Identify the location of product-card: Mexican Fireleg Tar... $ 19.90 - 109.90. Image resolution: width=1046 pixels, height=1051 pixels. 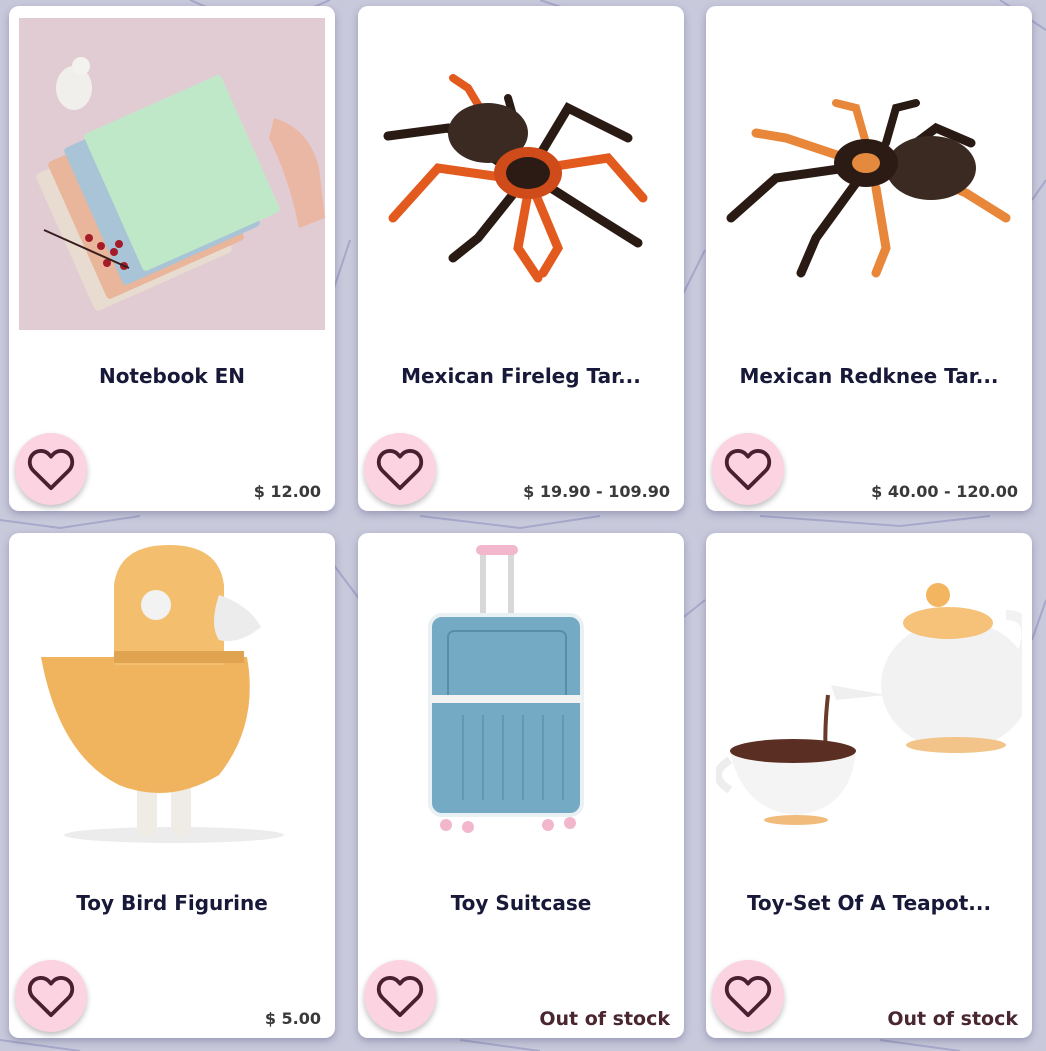
(521, 258).